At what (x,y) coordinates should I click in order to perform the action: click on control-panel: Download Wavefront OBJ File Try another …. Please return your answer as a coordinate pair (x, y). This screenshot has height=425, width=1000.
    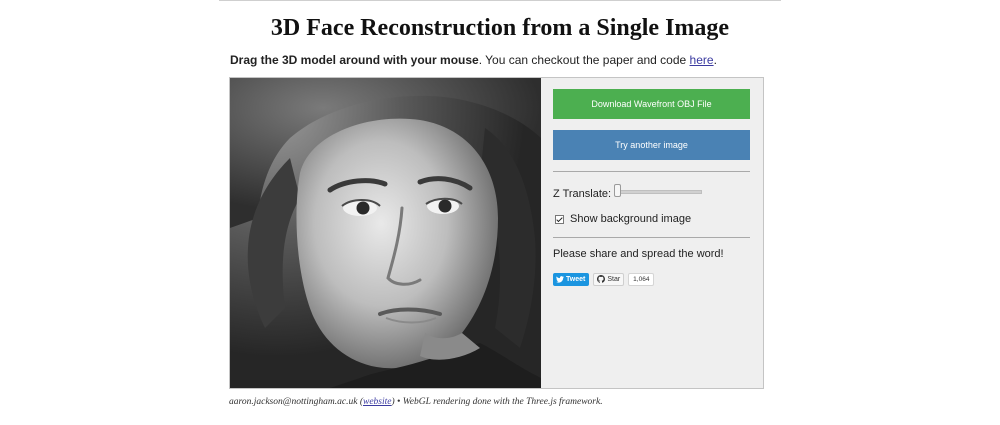
    Looking at the image, I should click on (652, 233).